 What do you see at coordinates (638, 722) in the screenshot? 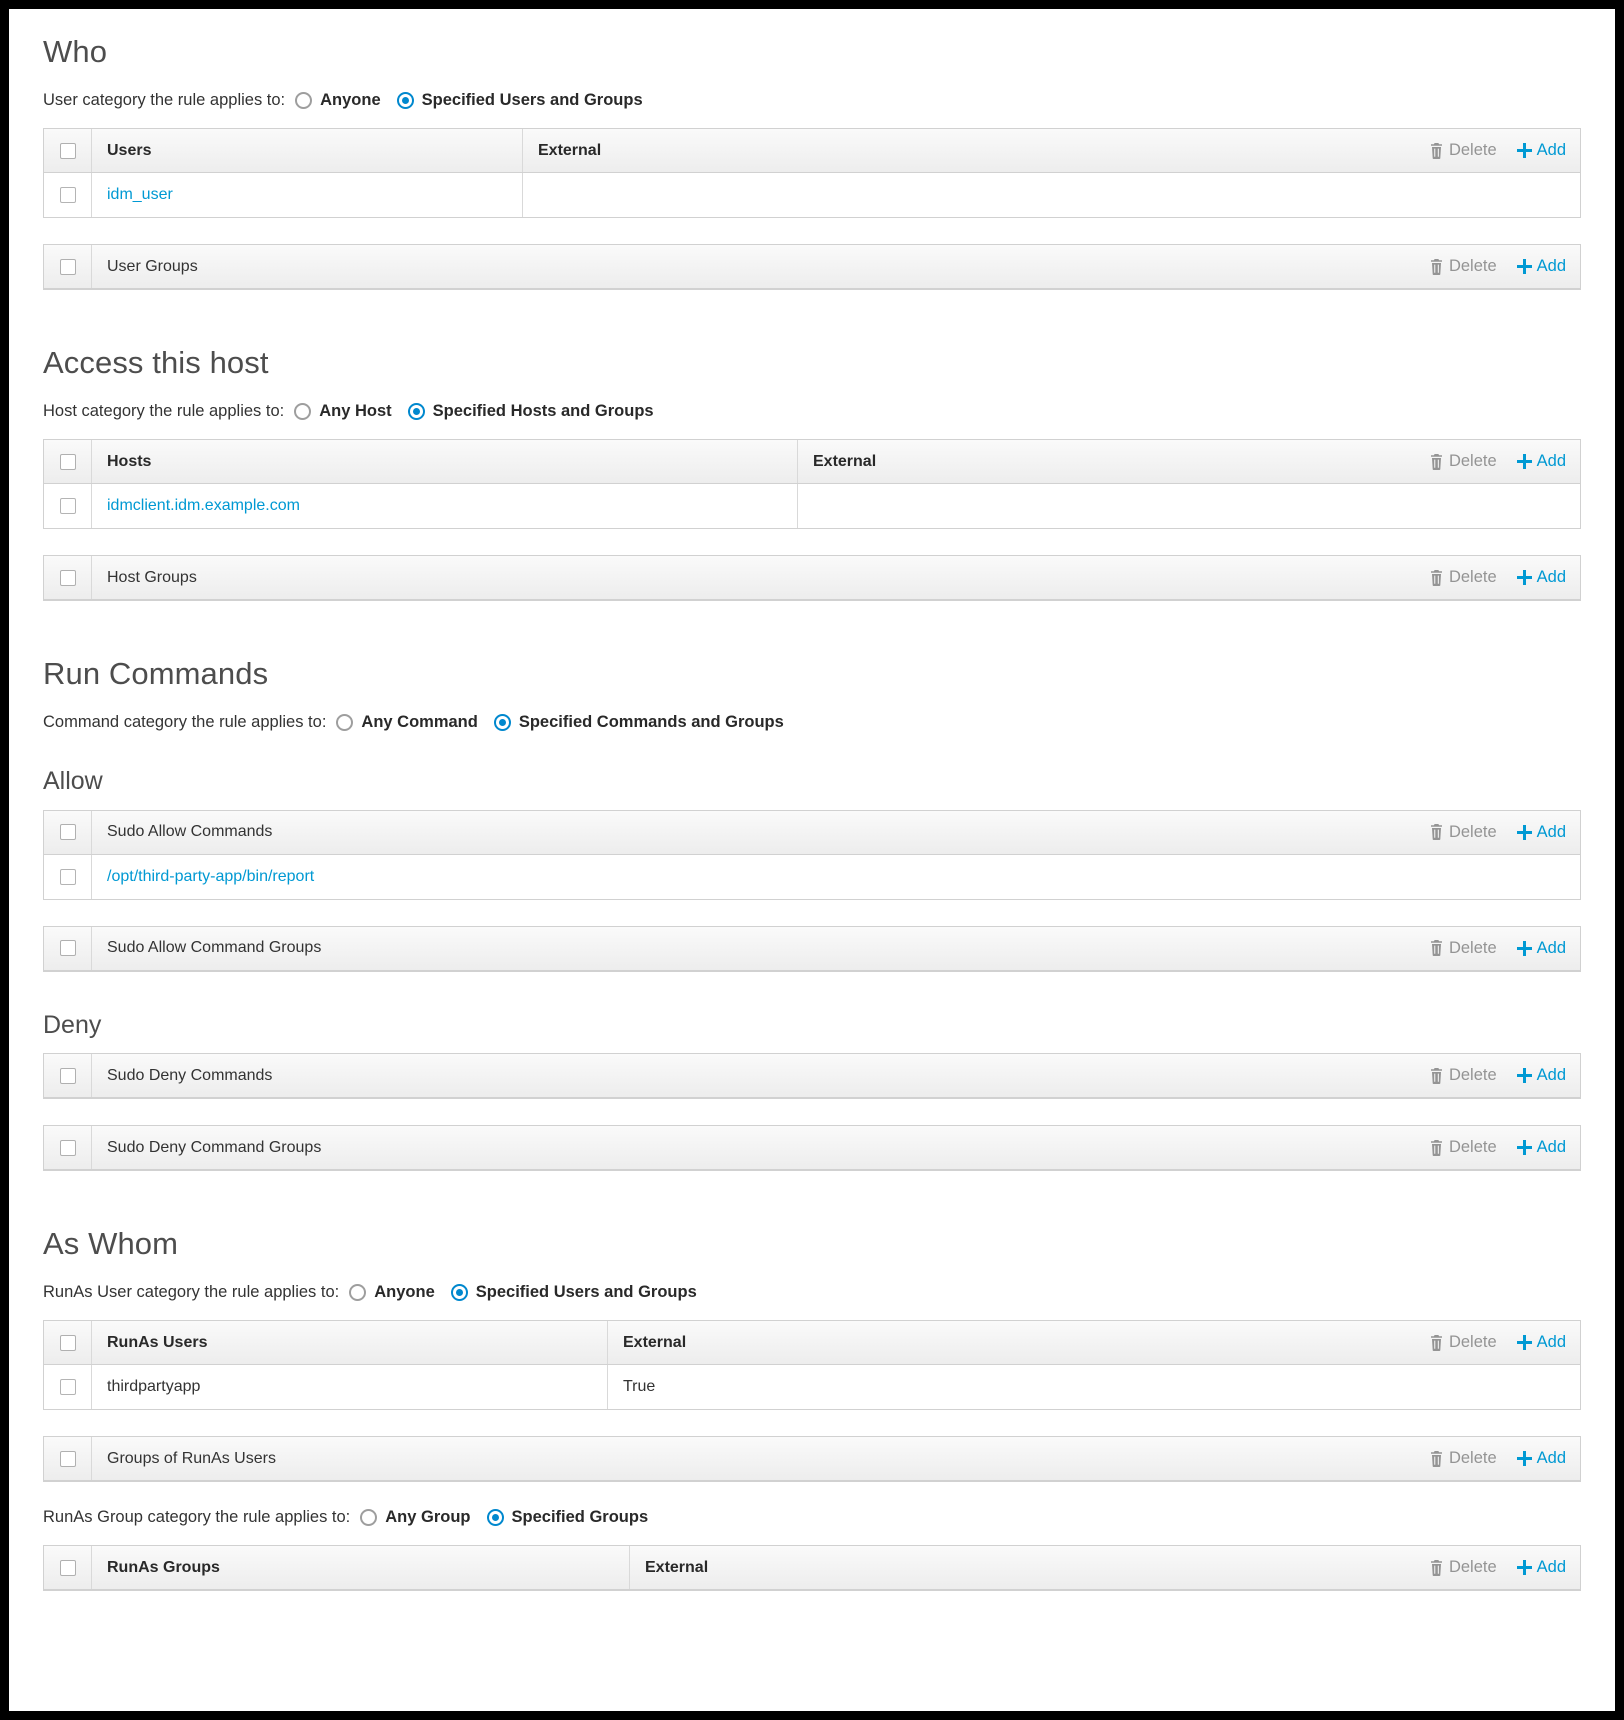
I see `radio-command-category-specified: Specified Commands and Groups` at bounding box center [638, 722].